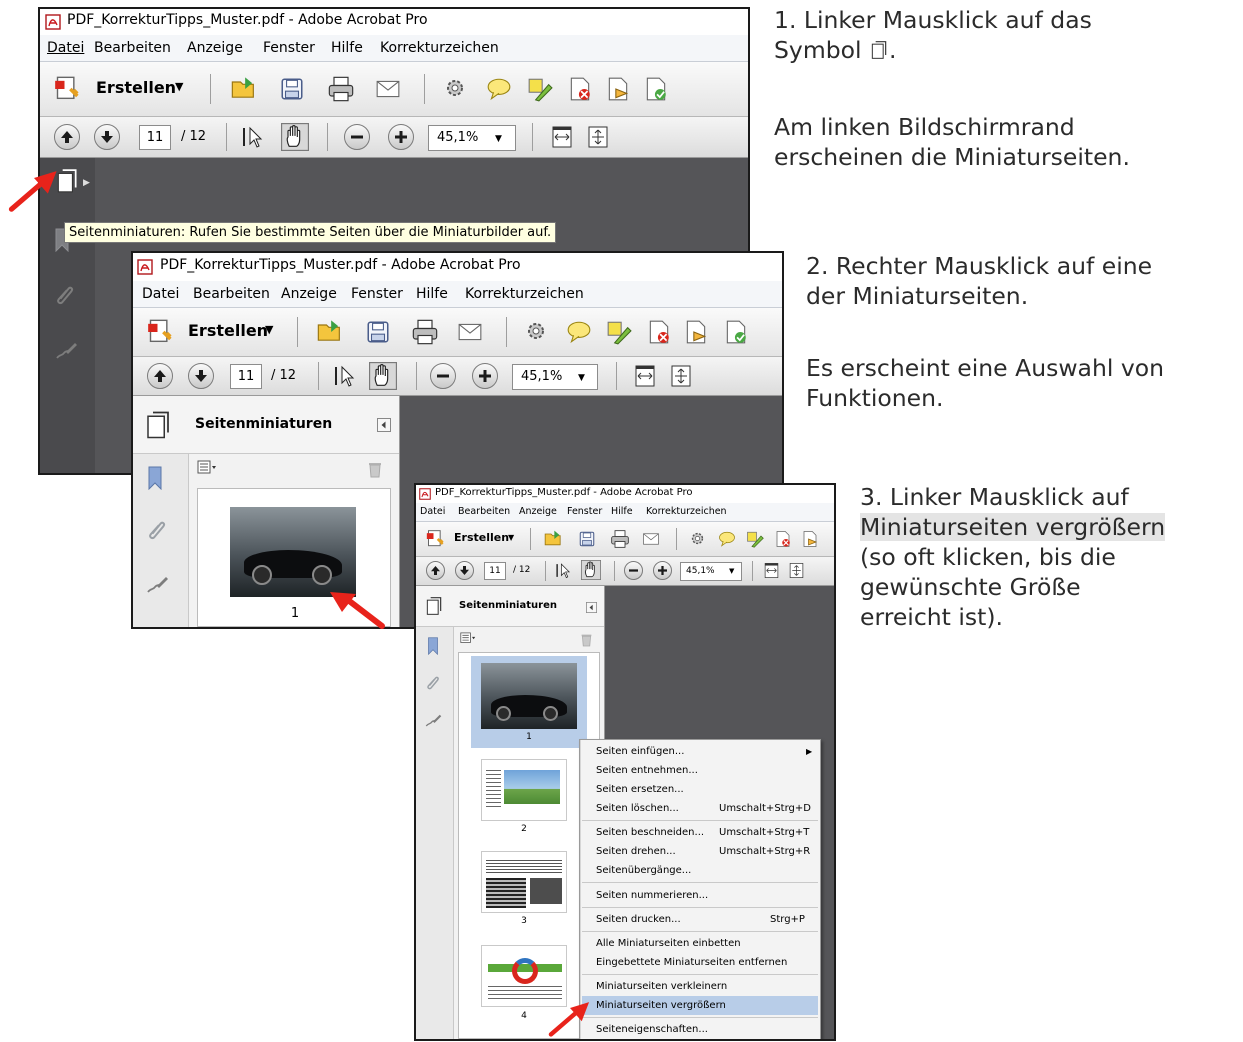  I want to click on menu-item-seiten-einfuegen: Seiten einfügen... ▶, so click(700, 751).